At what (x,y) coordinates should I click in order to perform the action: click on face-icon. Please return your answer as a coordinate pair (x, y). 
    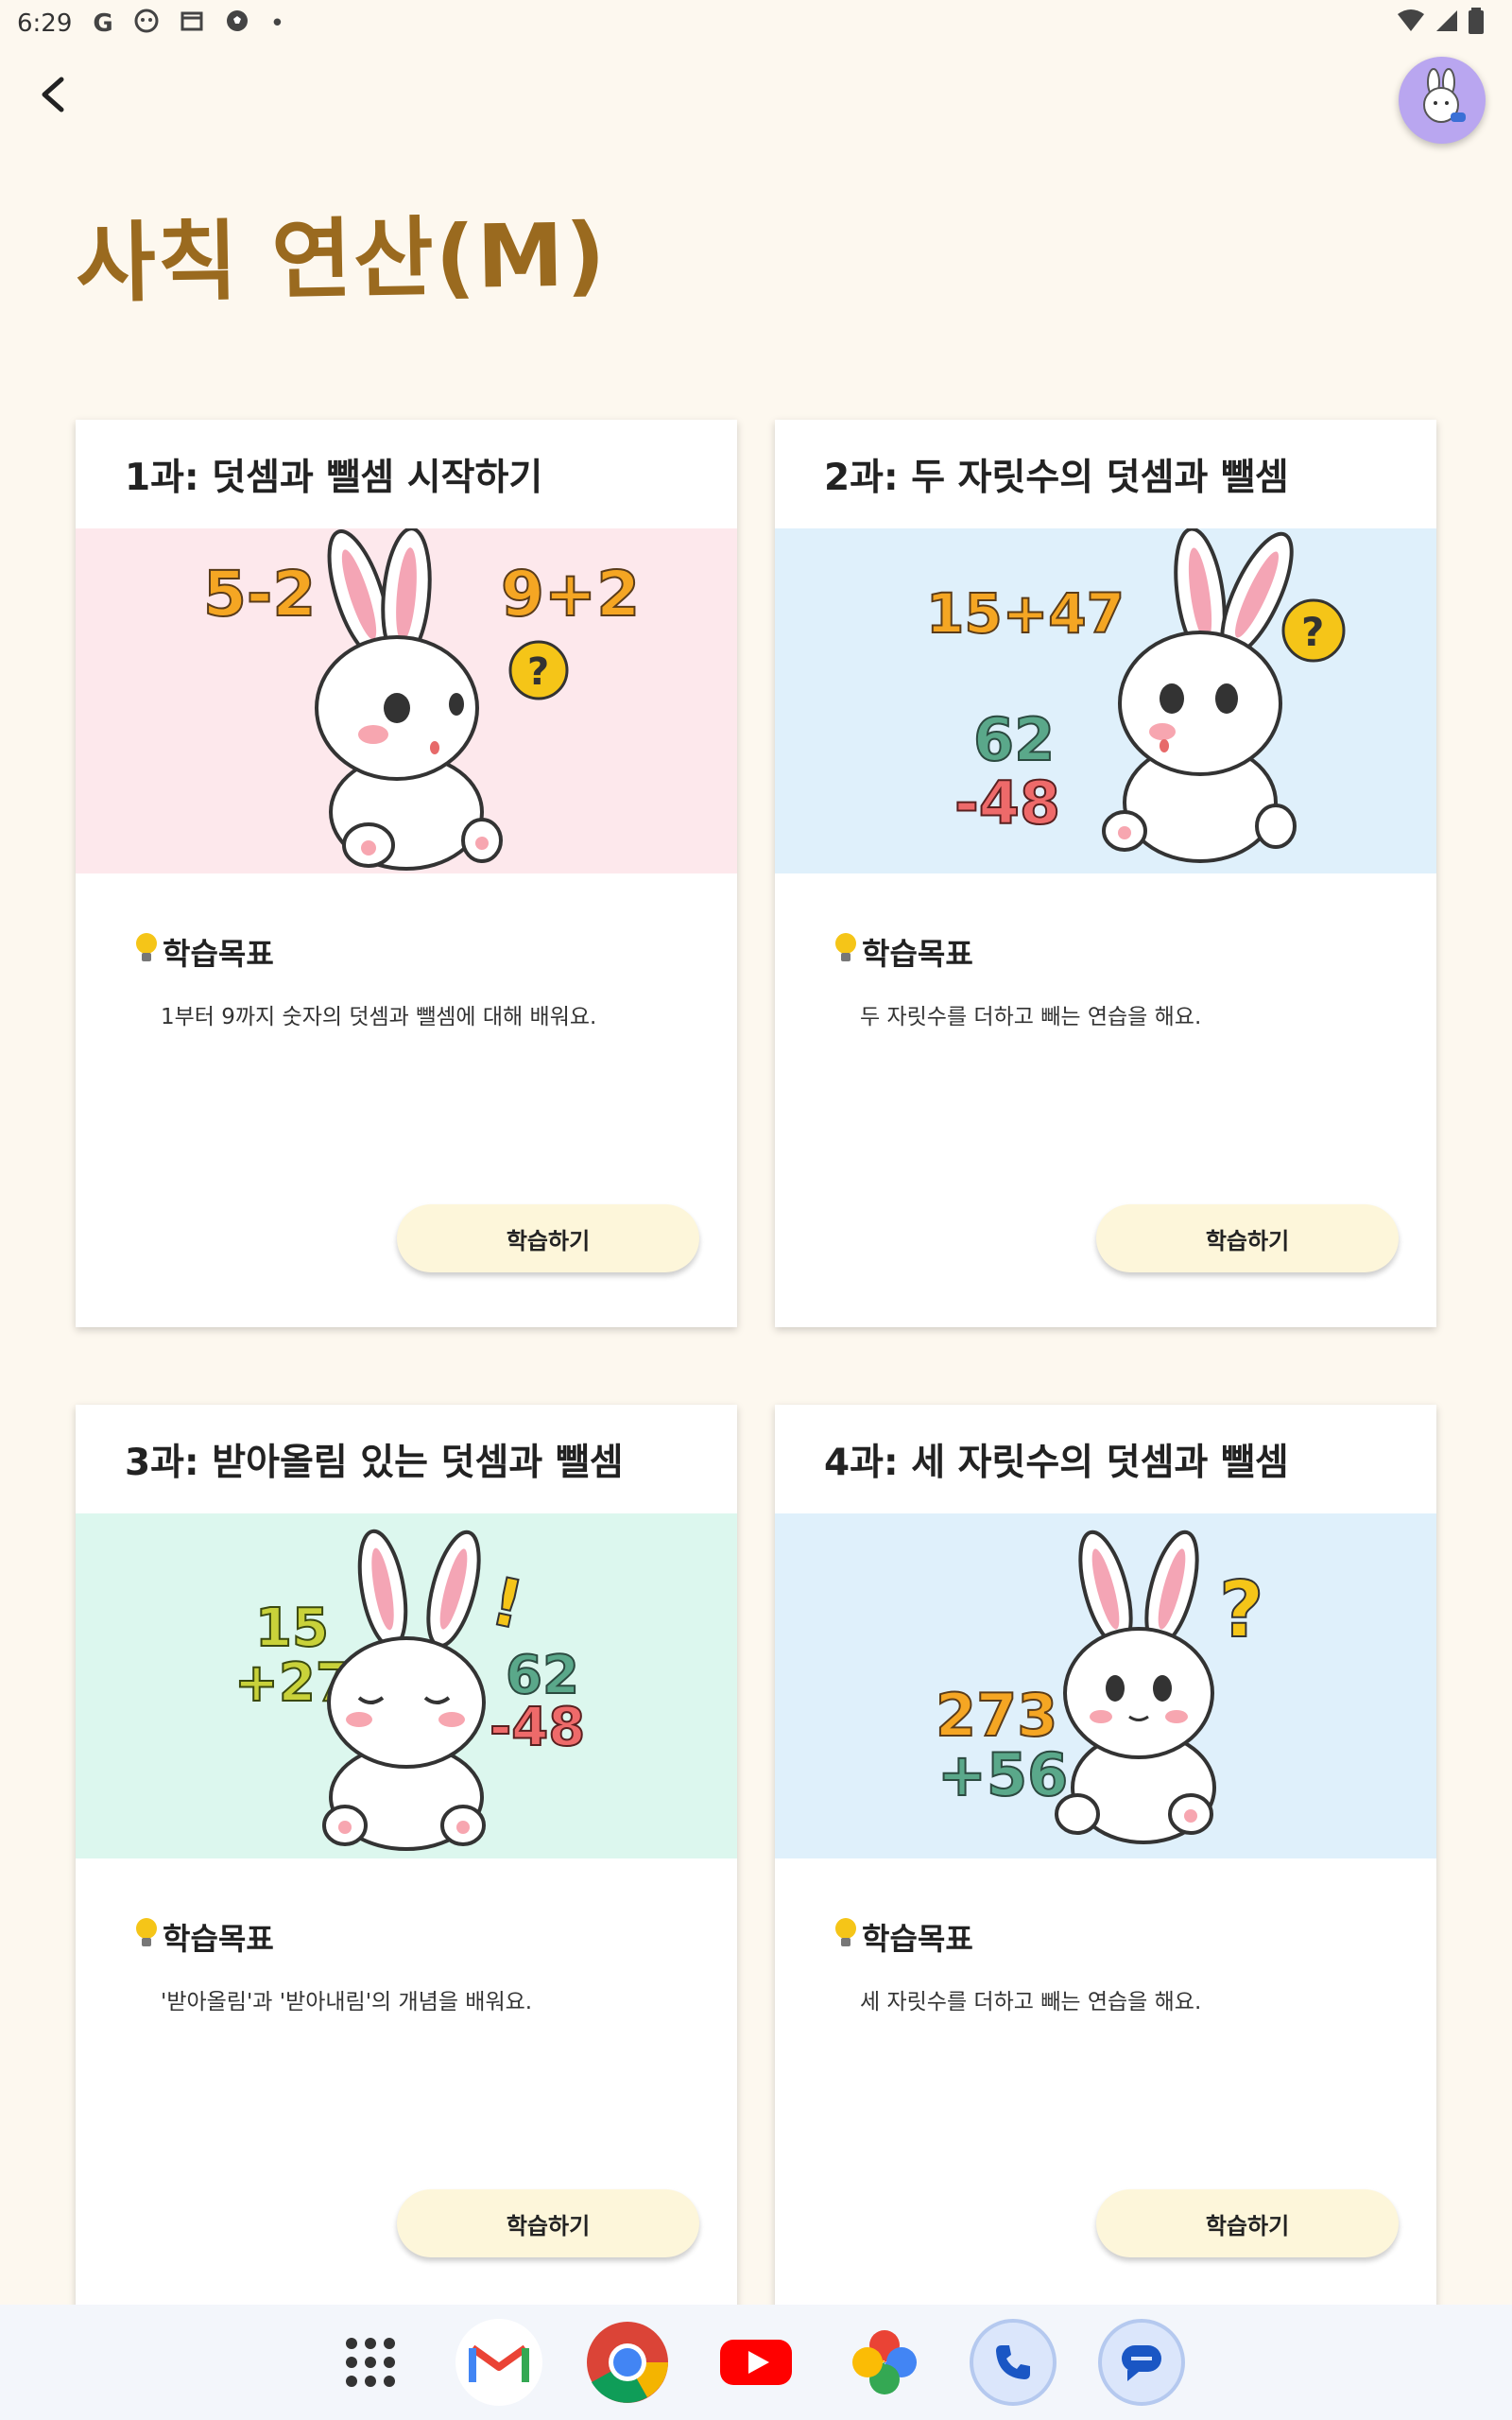
    Looking at the image, I should click on (146, 24).